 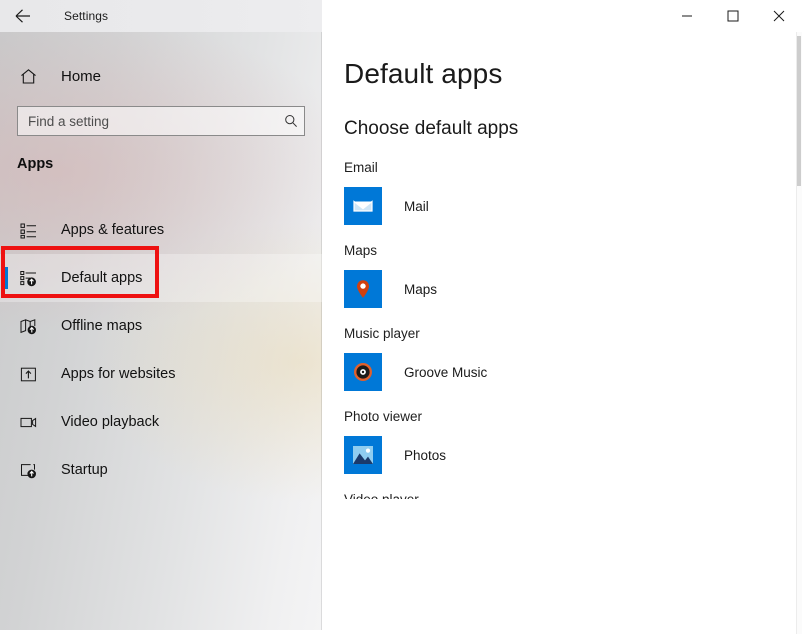 I want to click on default-app-section-photo-viewer: Photo viewer Photos, so click(x=562, y=442).